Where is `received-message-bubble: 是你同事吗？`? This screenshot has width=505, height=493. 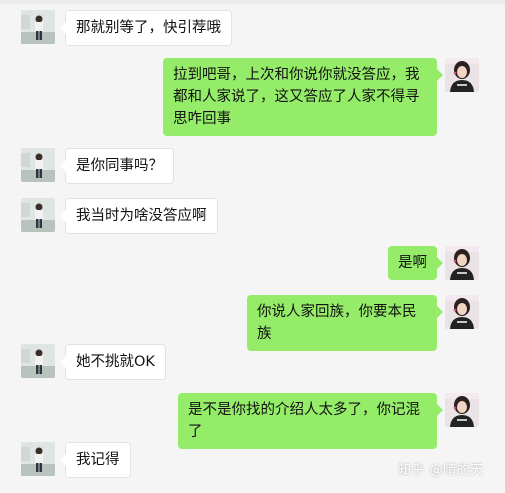
received-message-bubble: 是你同事吗？ is located at coordinates (117, 166).